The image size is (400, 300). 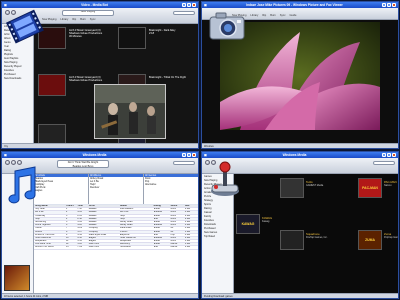 I want to click on video-preview-popup, so click(x=130, y=111).